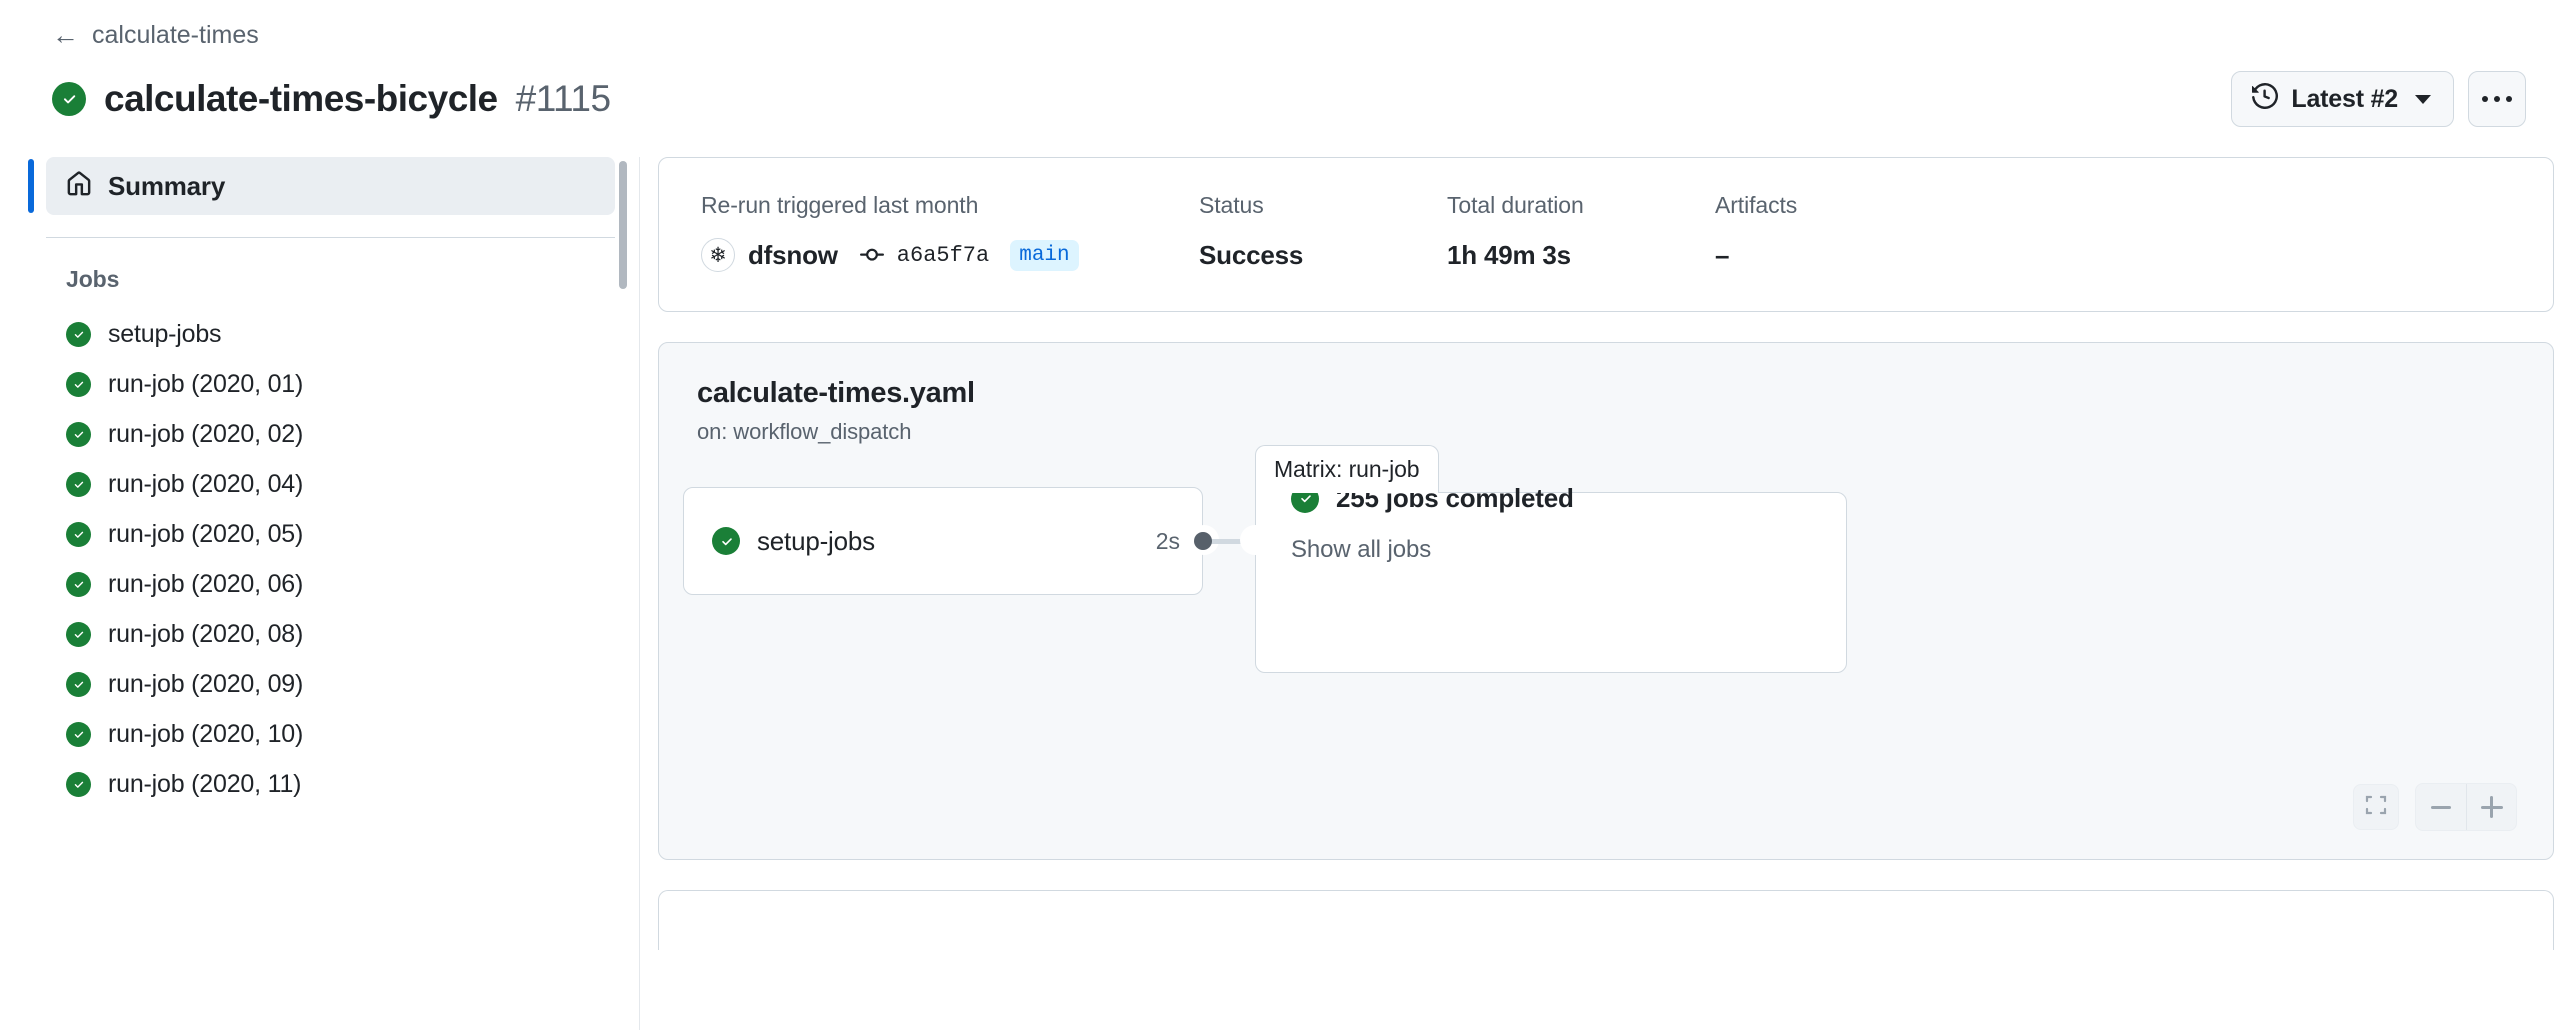  What do you see at coordinates (330, 334) in the screenshot?
I see `sidebar-job-item: setup-jobs` at bounding box center [330, 334].